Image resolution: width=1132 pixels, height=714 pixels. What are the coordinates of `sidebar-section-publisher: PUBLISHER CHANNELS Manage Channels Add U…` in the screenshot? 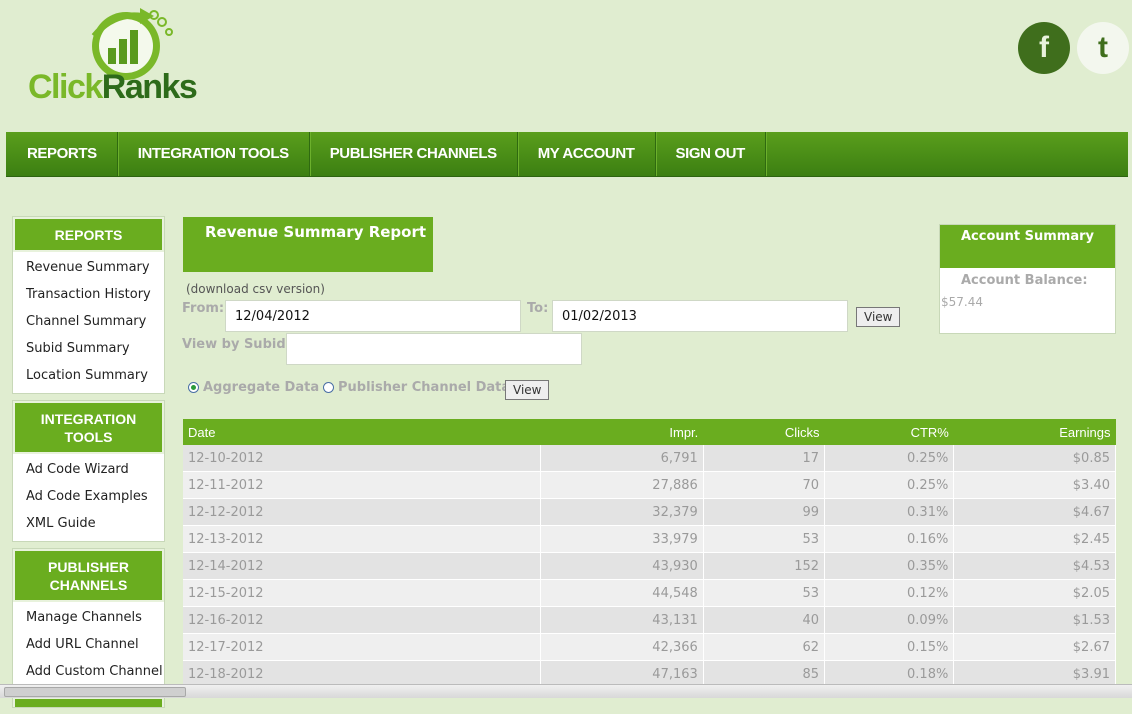 It's located at (88, 619).